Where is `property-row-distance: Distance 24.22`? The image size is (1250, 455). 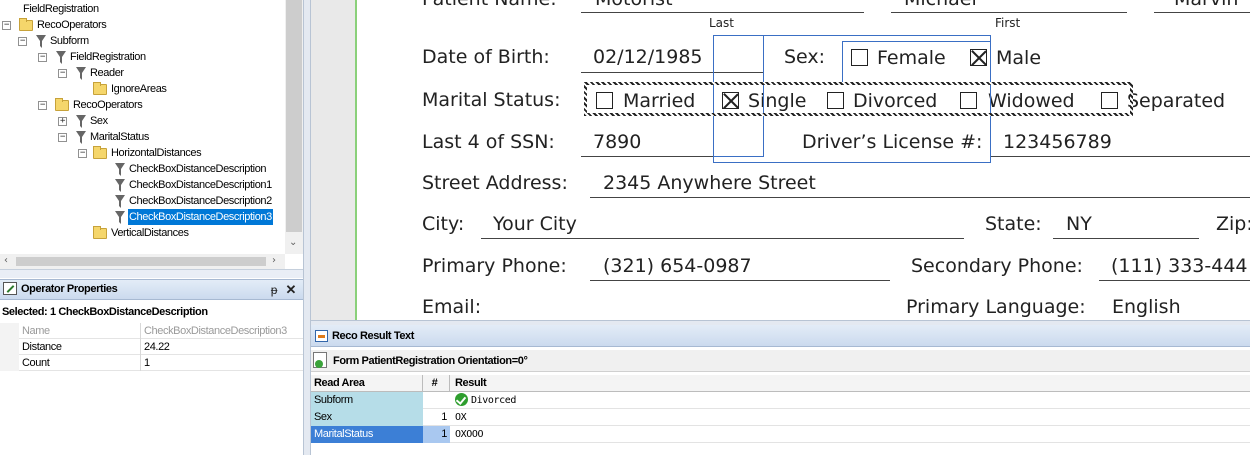
property-row-distance: Distance 24.22 is located at coordinates (151, 347).